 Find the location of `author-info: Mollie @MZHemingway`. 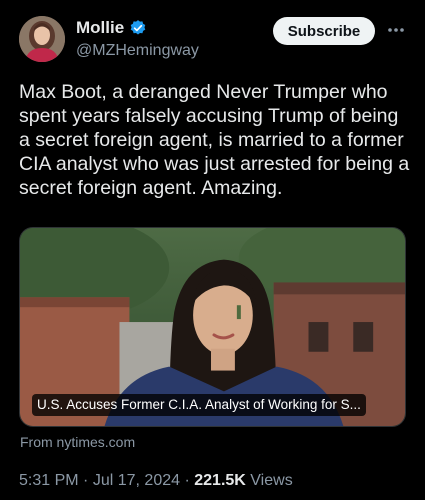

author-info: Mollie @MZHemingway is located at coordinates (137, 38).